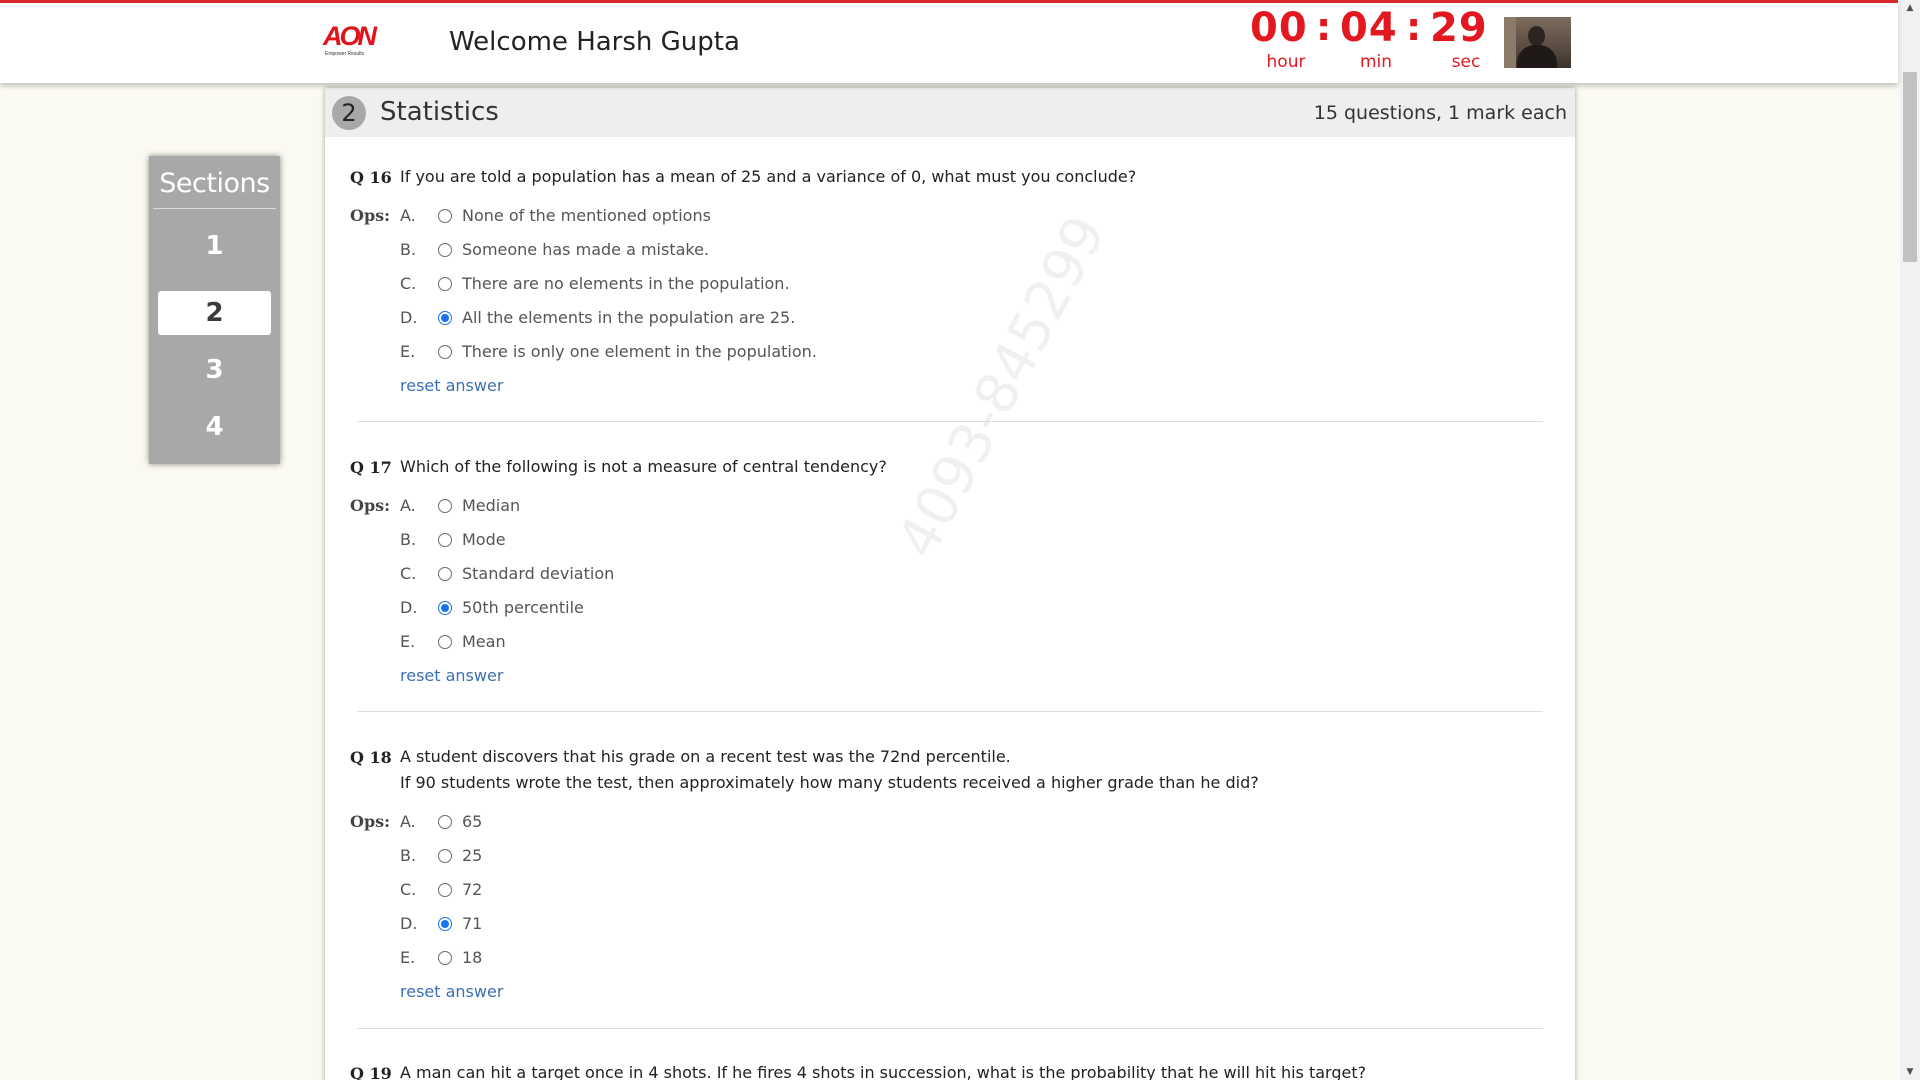 This screenshot has width=1920, height=1080. What do you see at coordinates (800, 925) in the screenshot?
I see `option-d: D. 71` at bounding box center [800, 925].